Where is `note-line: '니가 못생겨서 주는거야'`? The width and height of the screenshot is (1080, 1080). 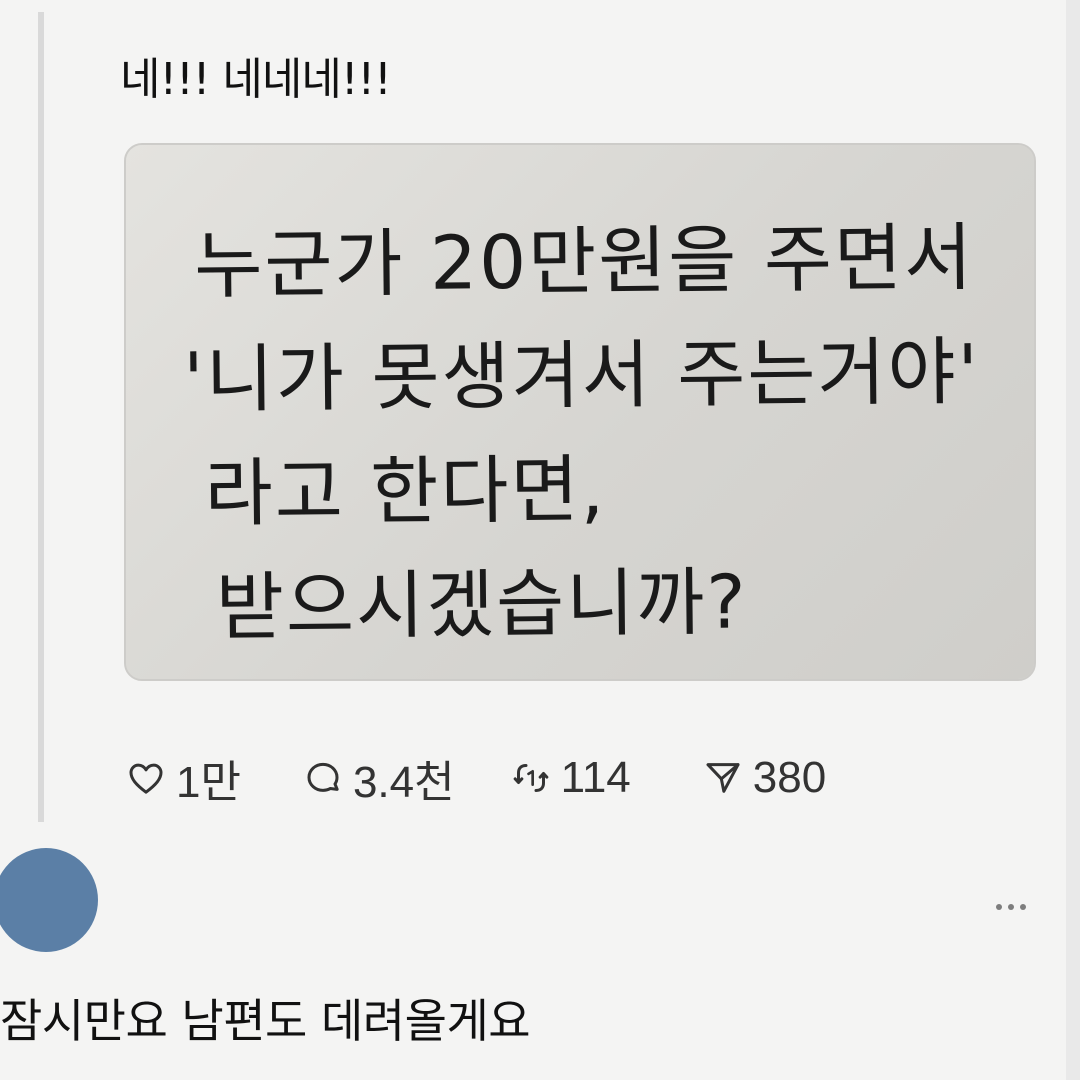 note-line: '니가 못생겨서 주는거야' is located at coordinates (581, 376).